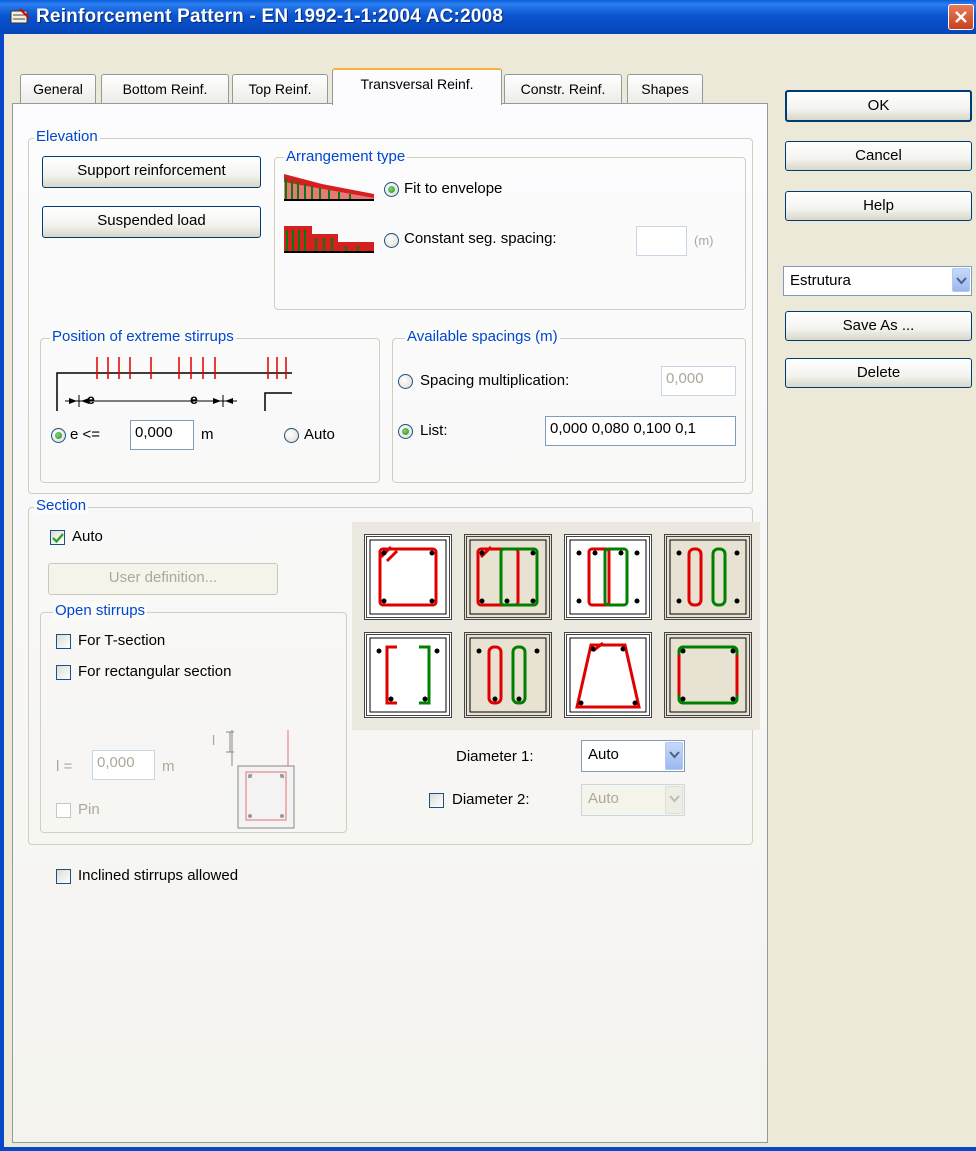 This screenshot has width=976, height=1151. What do you see at coordinates (20, 16) in the screenshot?
I see `app-icon` at bounding box center [20, 16].